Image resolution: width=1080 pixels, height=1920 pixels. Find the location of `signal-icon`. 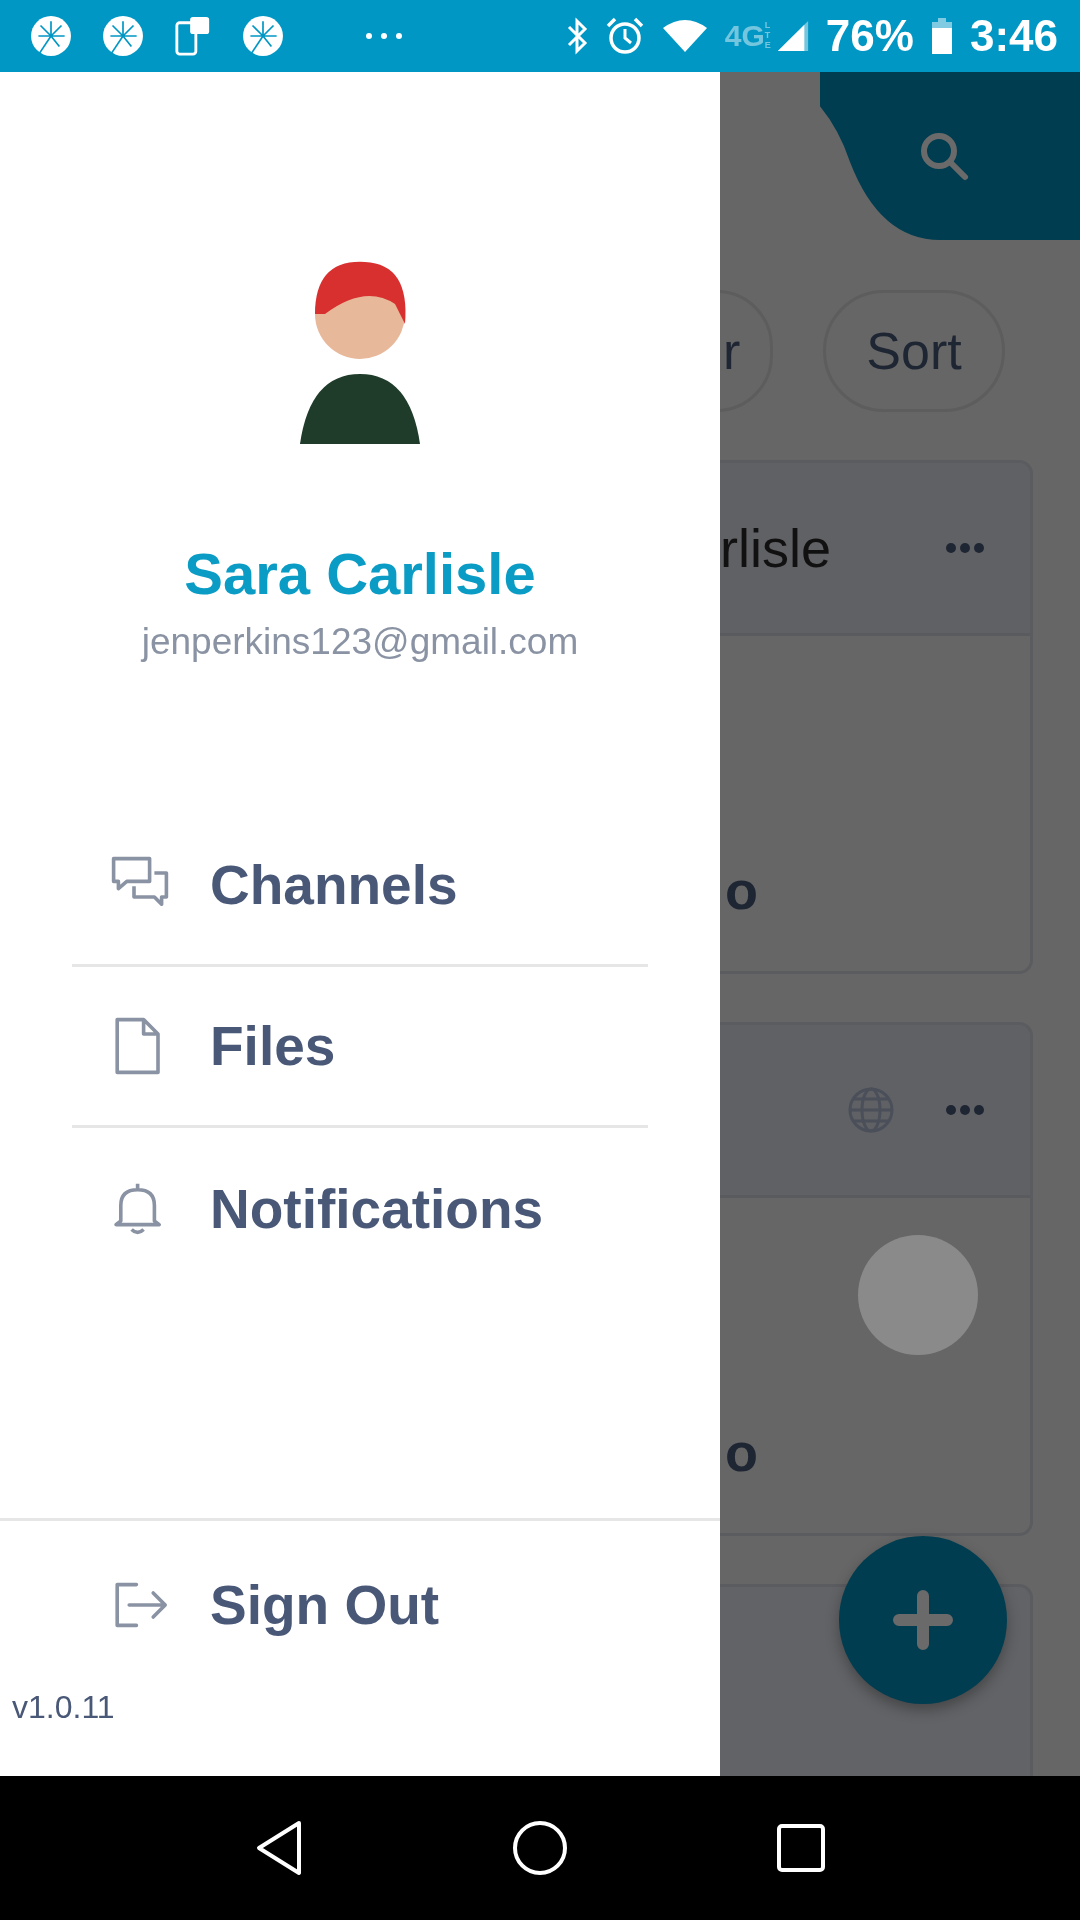

signal-icon is located at coordinates (792, 36).